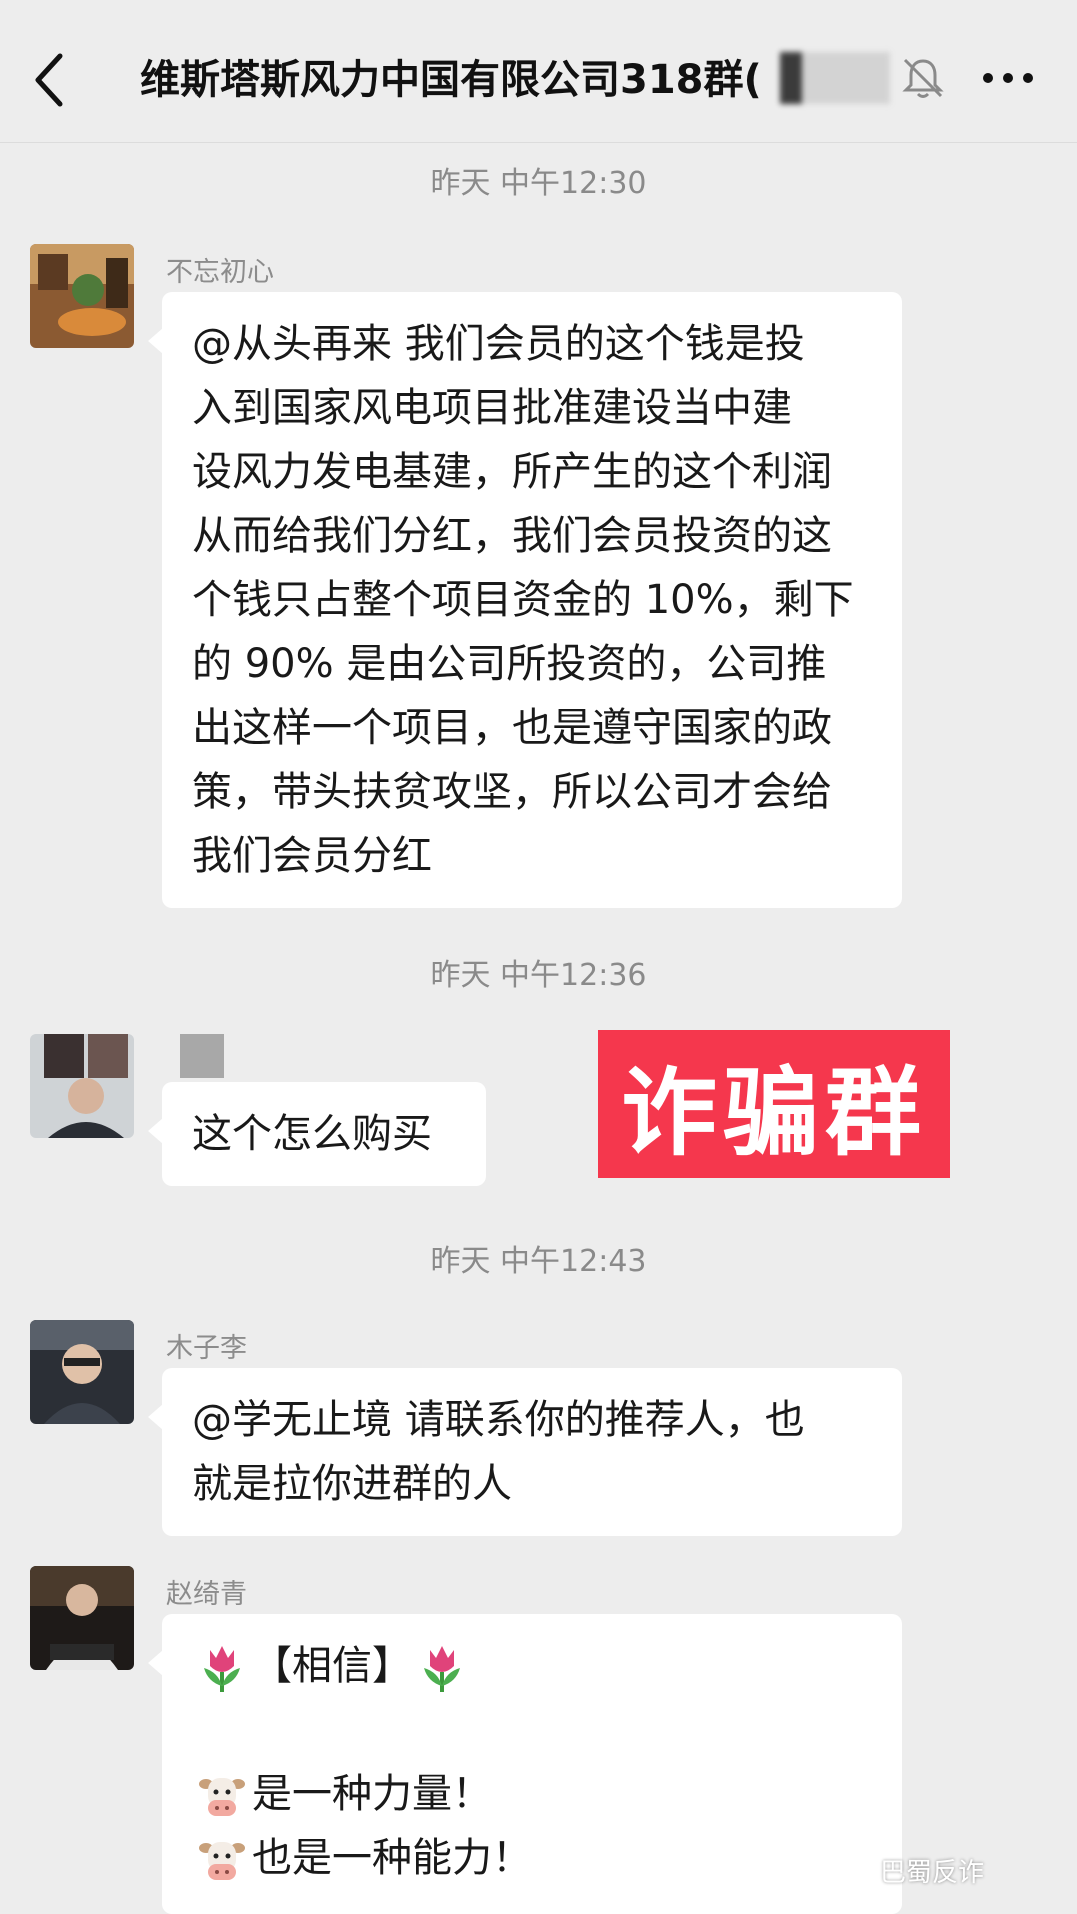 This screenshot has height=1914, width=1077. Describe the element at coordinates (372, 1794) in the screenshot. I see `message-text: 是一种力量！` at that location.